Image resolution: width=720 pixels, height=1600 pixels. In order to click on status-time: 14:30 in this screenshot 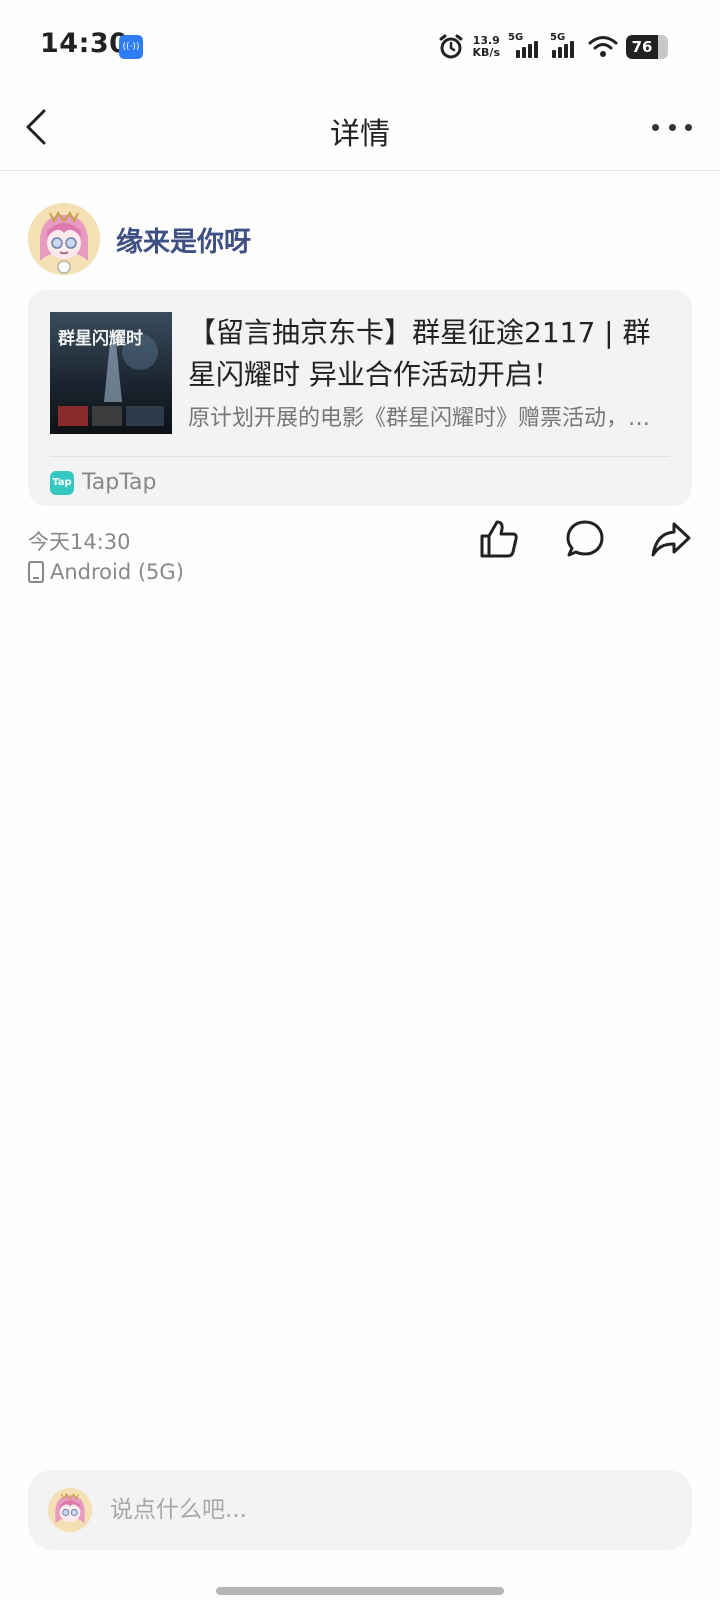, I will do `click(84, 43)`.